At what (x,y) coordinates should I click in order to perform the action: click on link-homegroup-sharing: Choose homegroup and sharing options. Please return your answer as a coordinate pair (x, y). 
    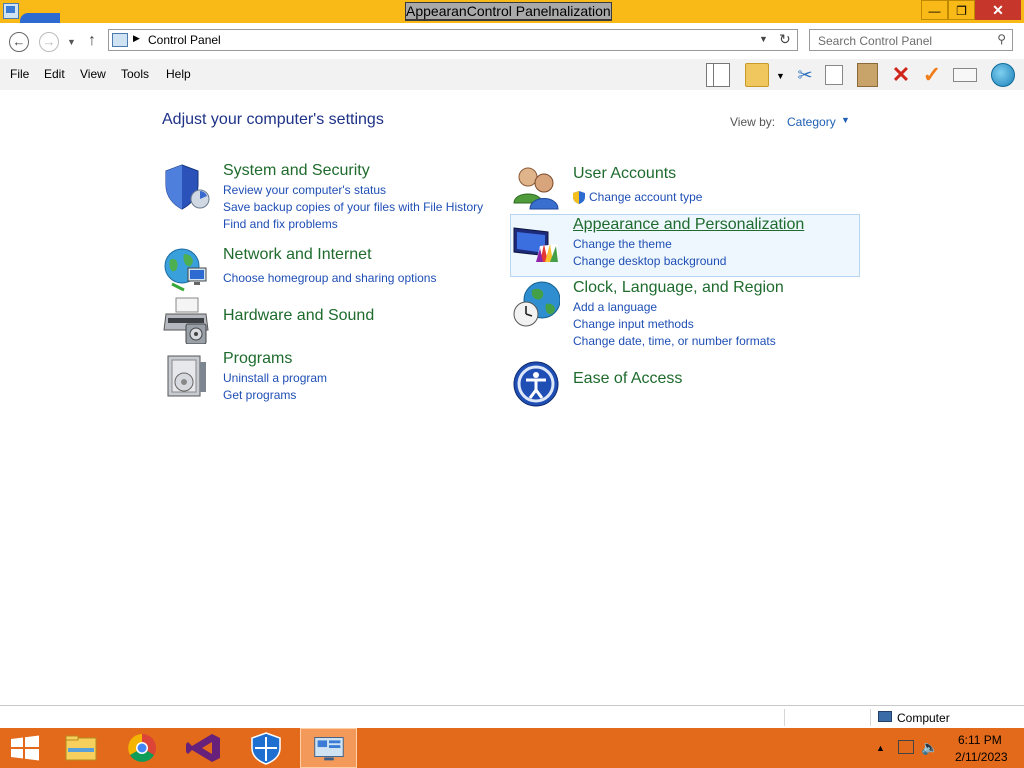
    Looking at the image, I should click on (329, 278).